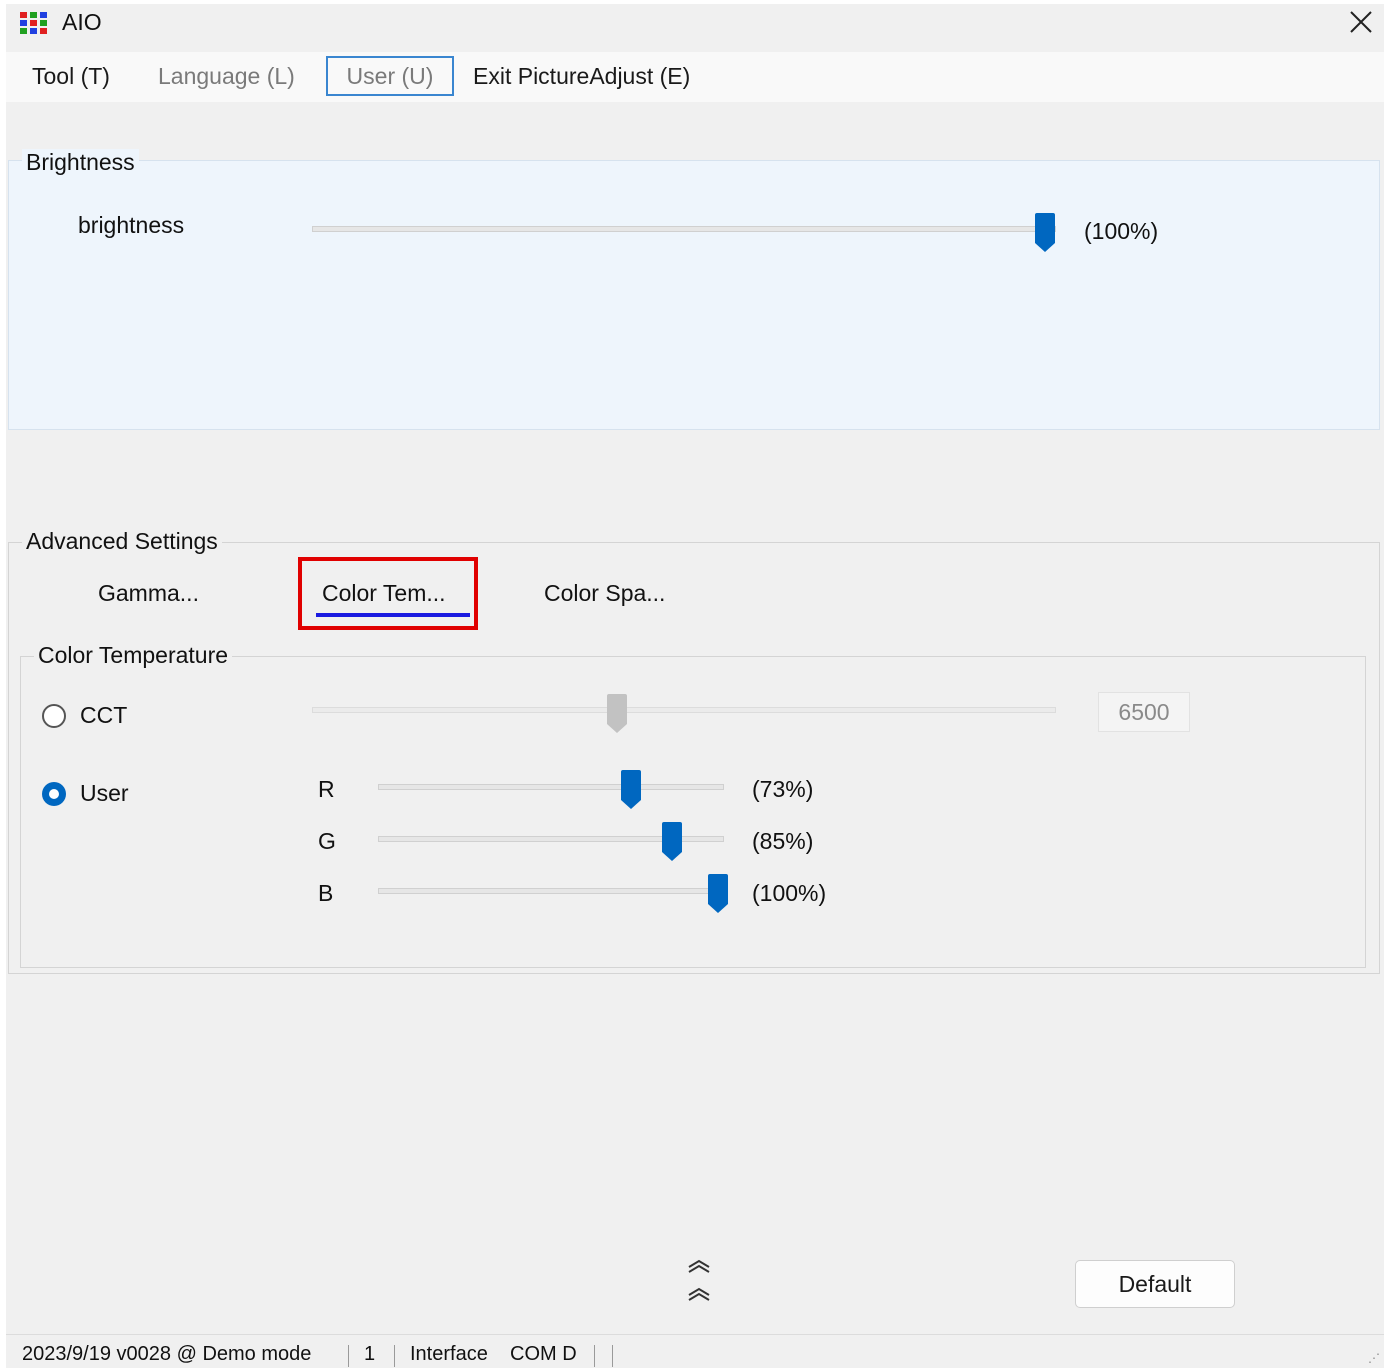 This screenshot has height=1370, width=1390. I want to click on brightness-group-title: Brightness, so click(80, 162).